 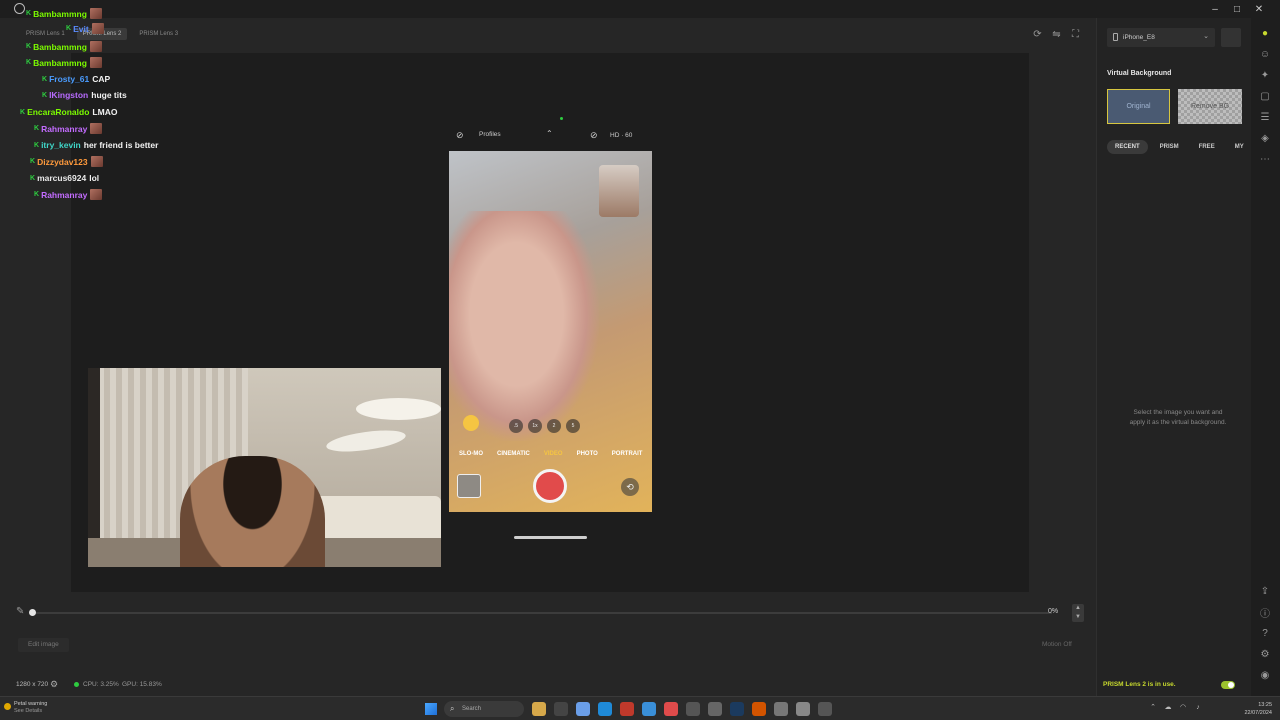 What do you see at coordinates (1265, 633) in the screenshot?
I see `help-icon: ?` at bounding box center [1265, 633].